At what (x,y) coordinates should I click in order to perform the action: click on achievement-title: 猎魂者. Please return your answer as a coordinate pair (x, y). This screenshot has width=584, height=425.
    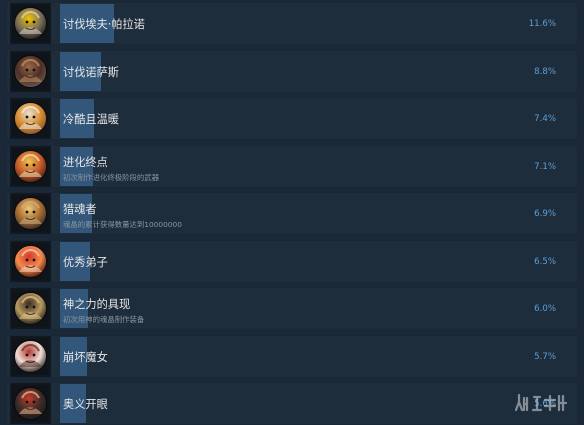
    Looking at the image, I should click on (80, 209).